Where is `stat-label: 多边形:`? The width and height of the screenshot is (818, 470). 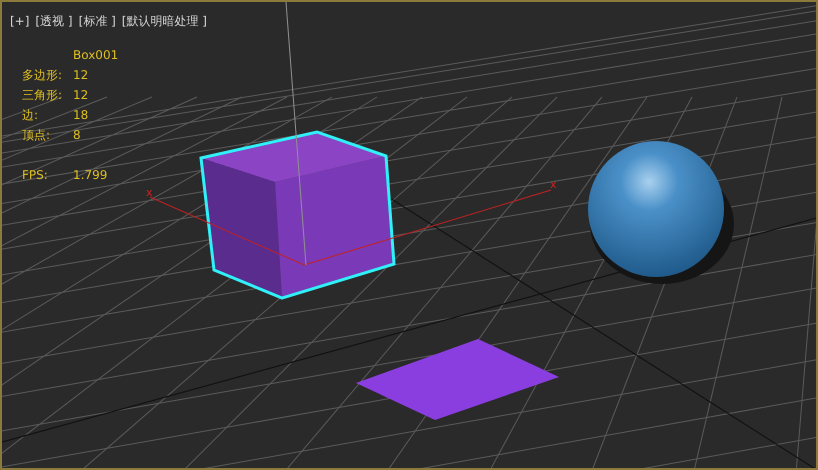
stat-label: 多边形: is located at coordinates (43, 75).